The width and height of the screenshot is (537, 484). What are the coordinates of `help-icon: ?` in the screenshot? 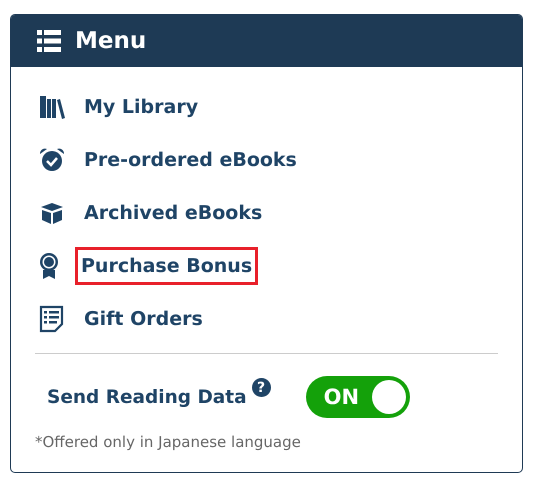 It's located at (261, 387).